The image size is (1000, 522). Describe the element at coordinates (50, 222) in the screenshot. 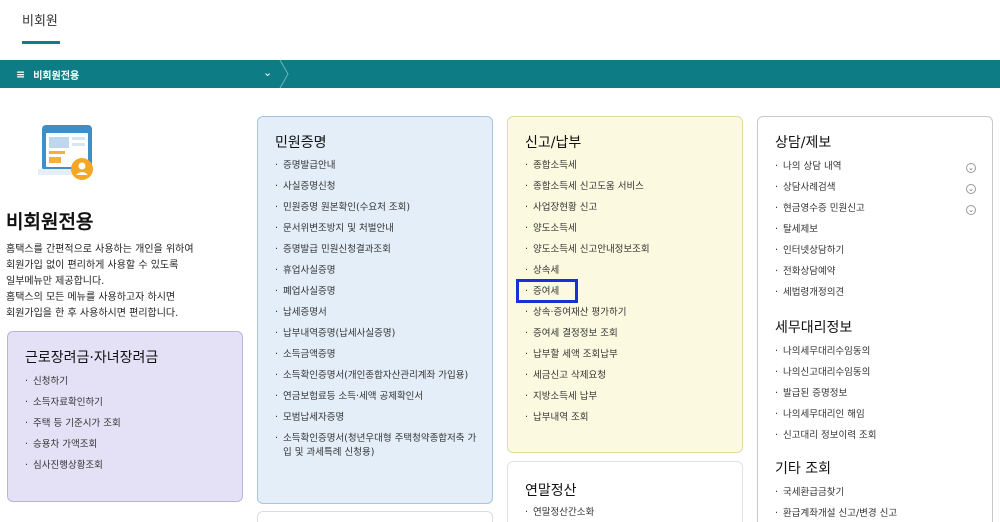

I see `page-title: 비회원전용` at that location.